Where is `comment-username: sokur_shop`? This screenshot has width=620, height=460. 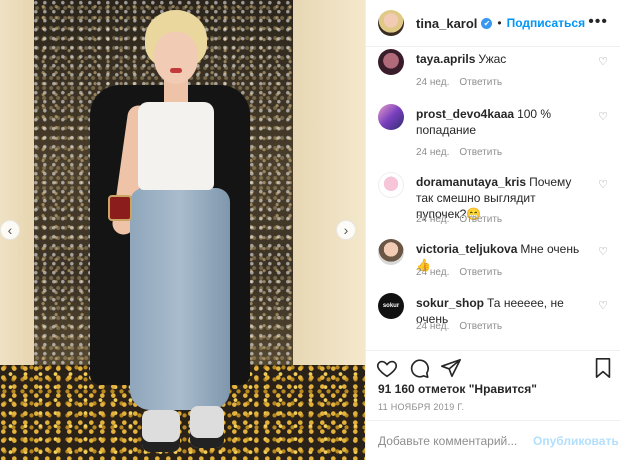
comment-username: sokur_shop is located at coordinates (450, 303).